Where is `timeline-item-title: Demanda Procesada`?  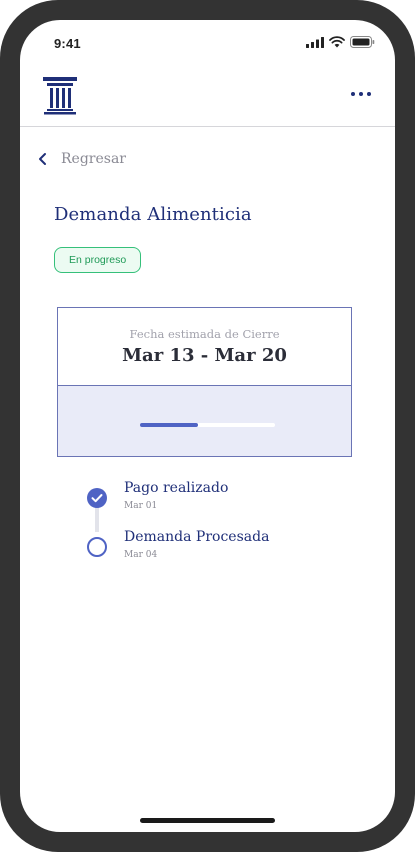
timeline-item-title: Demanda Procesada is located at coordinates (197, 537).